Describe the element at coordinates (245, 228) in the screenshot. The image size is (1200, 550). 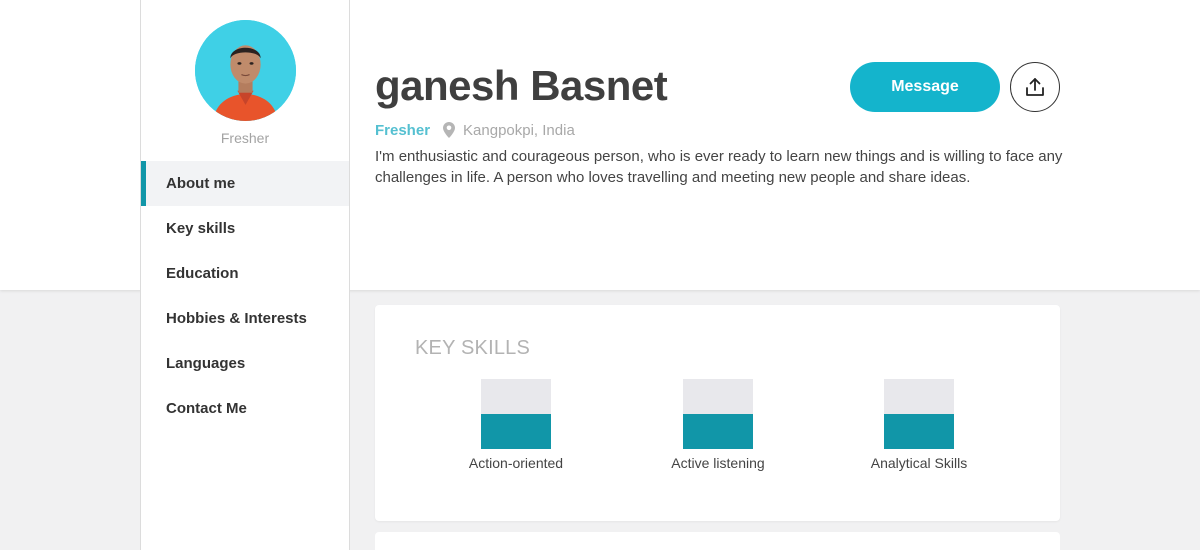
I see `sidebar-item-key-skills: Key skills` at that location.